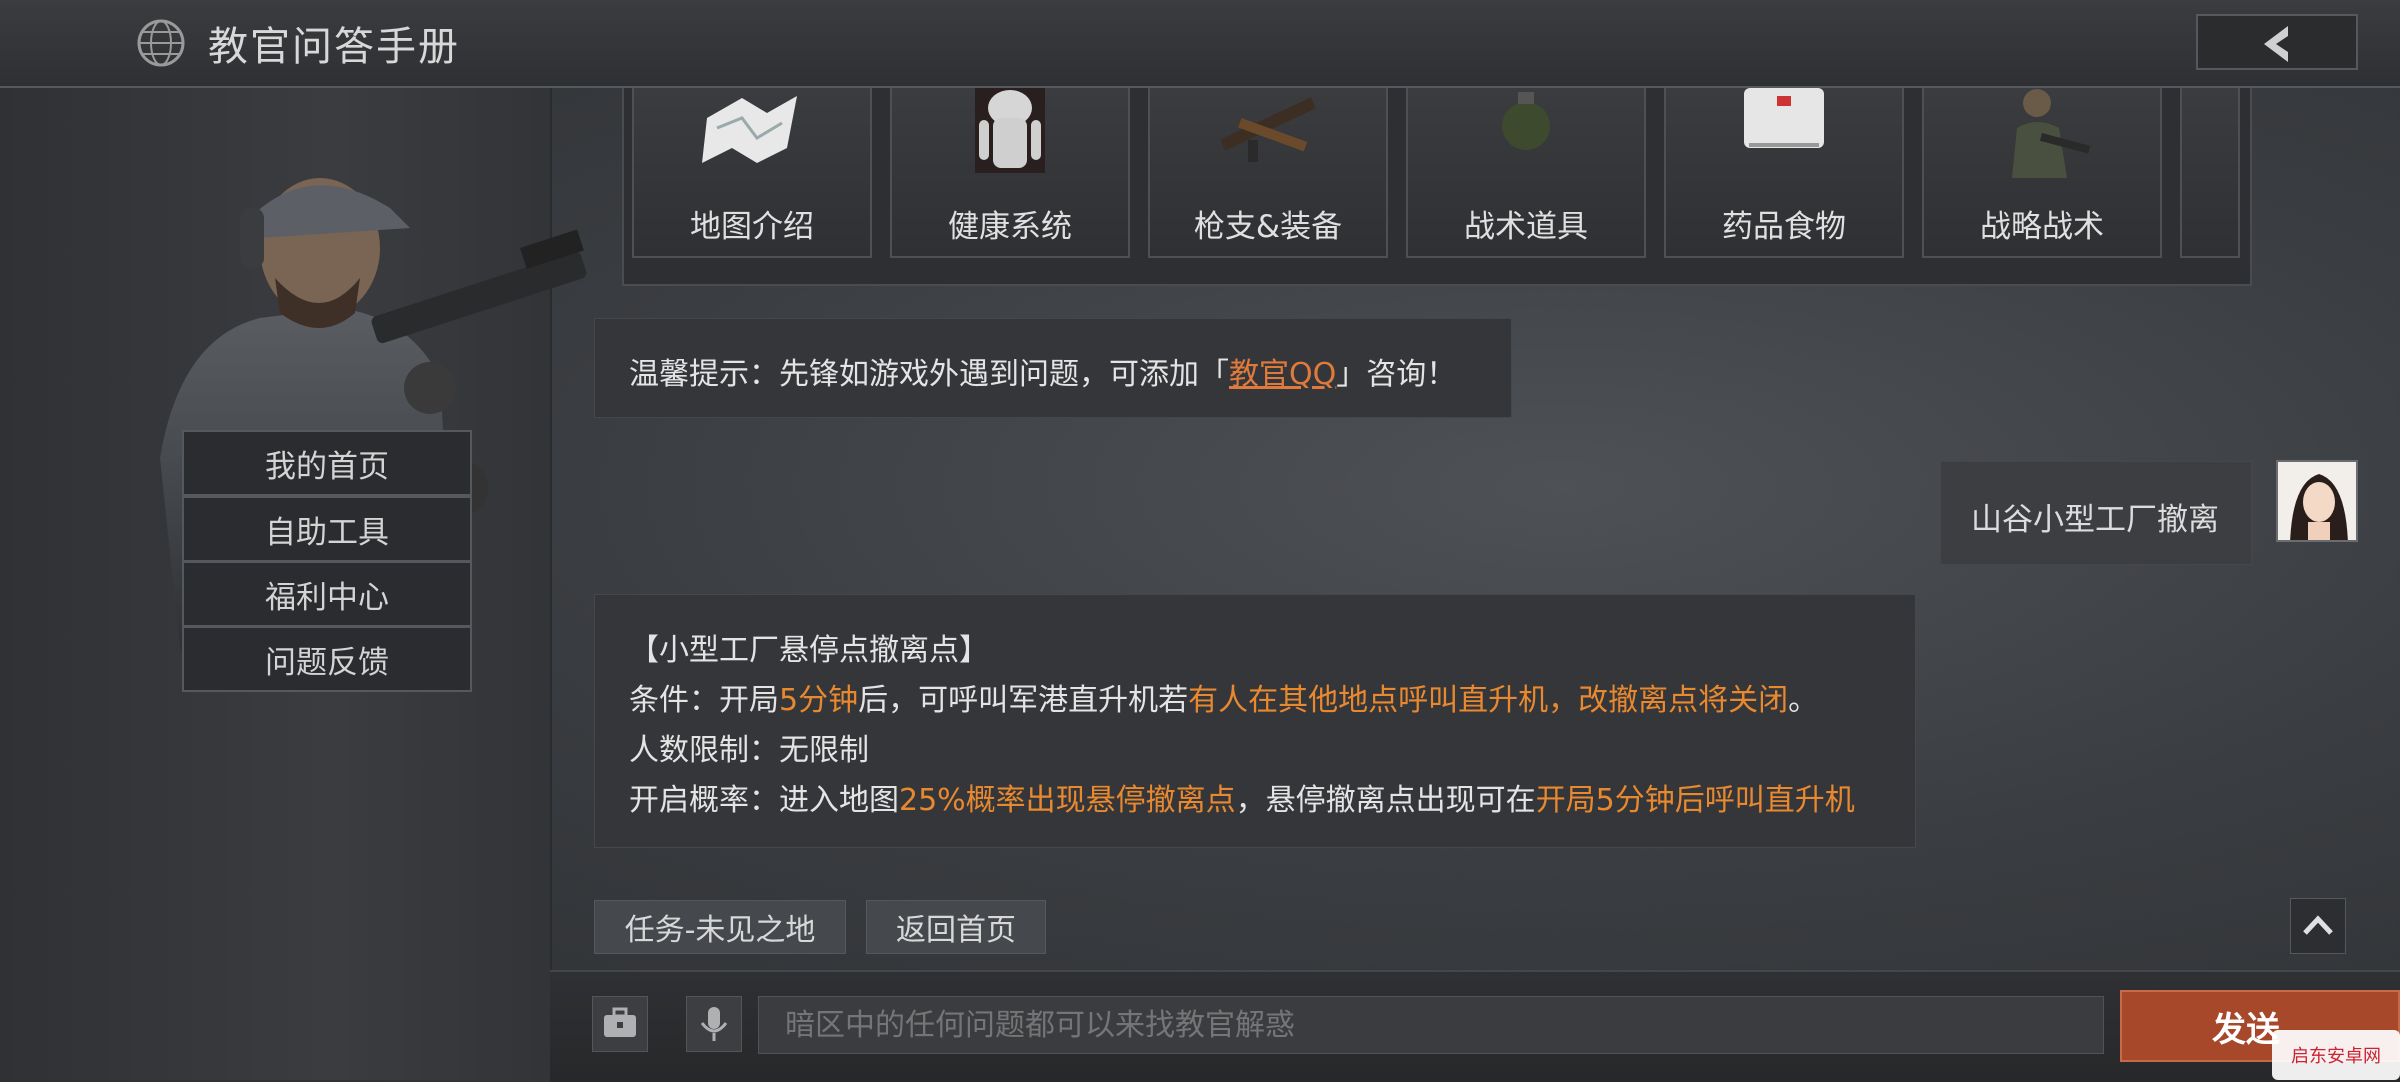 The image size is (2400, 1082). I want to click on category-weapons: 枪支&装备, so click(1268, 173).